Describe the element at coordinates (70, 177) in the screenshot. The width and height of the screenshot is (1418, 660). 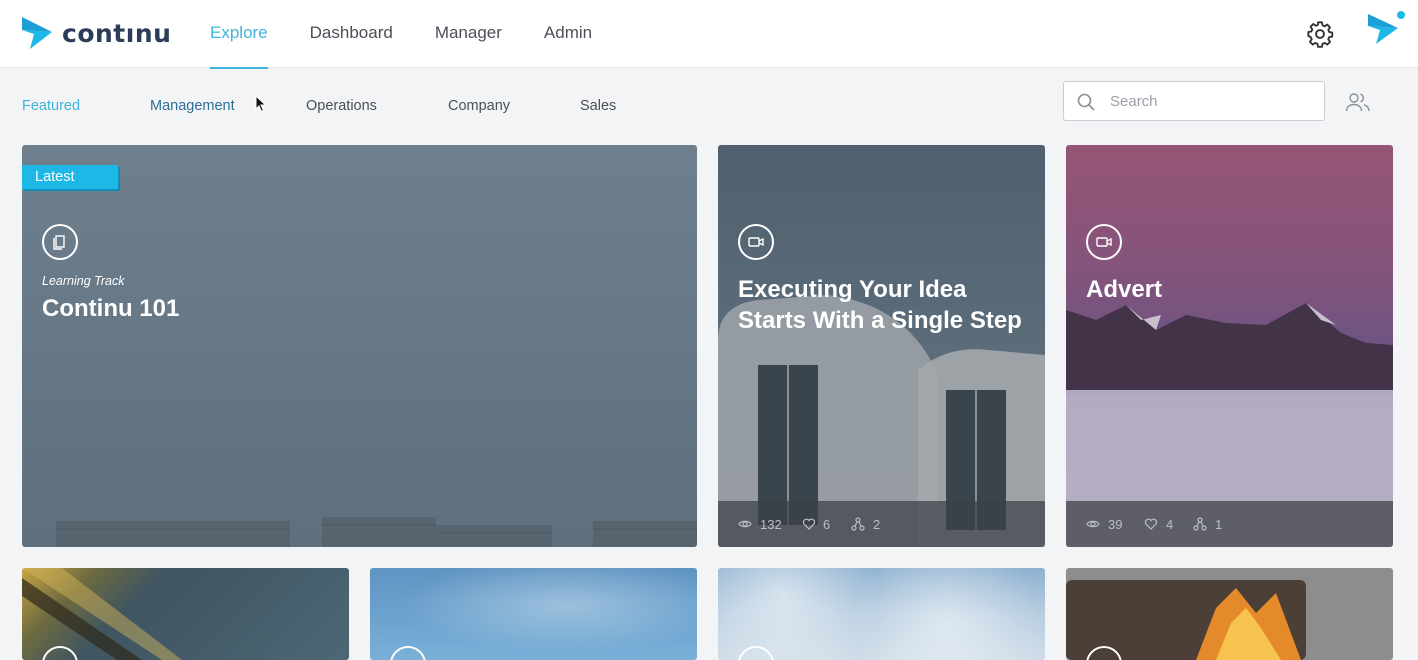
I see `latest-badge: Latest` at that location.